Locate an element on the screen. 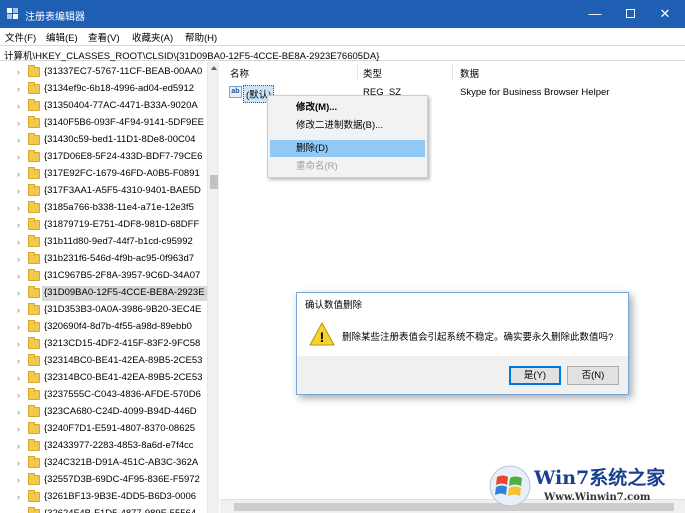 This screenshot has width=685, height=513. tree-item: › {323CA680-C24D-4099-B94D-446D is located at coordinates (103, 412).